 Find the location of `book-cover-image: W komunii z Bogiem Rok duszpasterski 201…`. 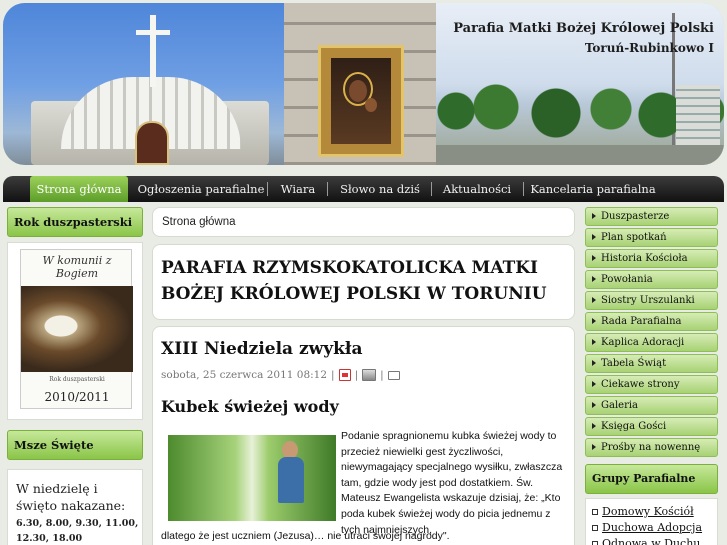

book-cover-image: W komunii z Bogiem Rok duszpasterski 201… is located at coordinates (76, 329).